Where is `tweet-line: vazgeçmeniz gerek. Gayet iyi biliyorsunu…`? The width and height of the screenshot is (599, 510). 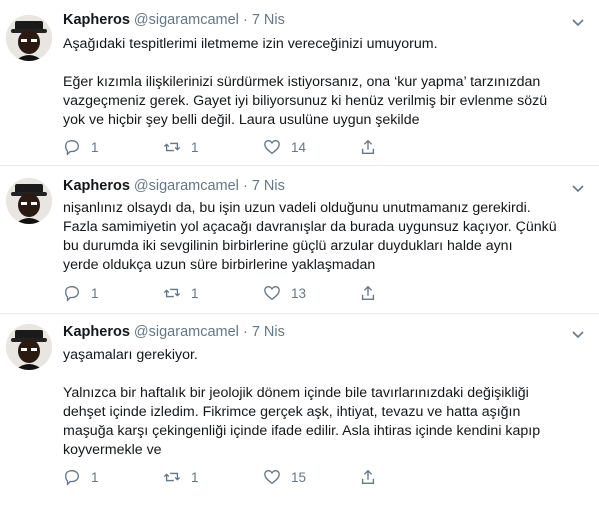 tweet-line: vazgeçmeniz gerek. Gayet iyi biliyorsunu… is located at coordinates (305, 101).